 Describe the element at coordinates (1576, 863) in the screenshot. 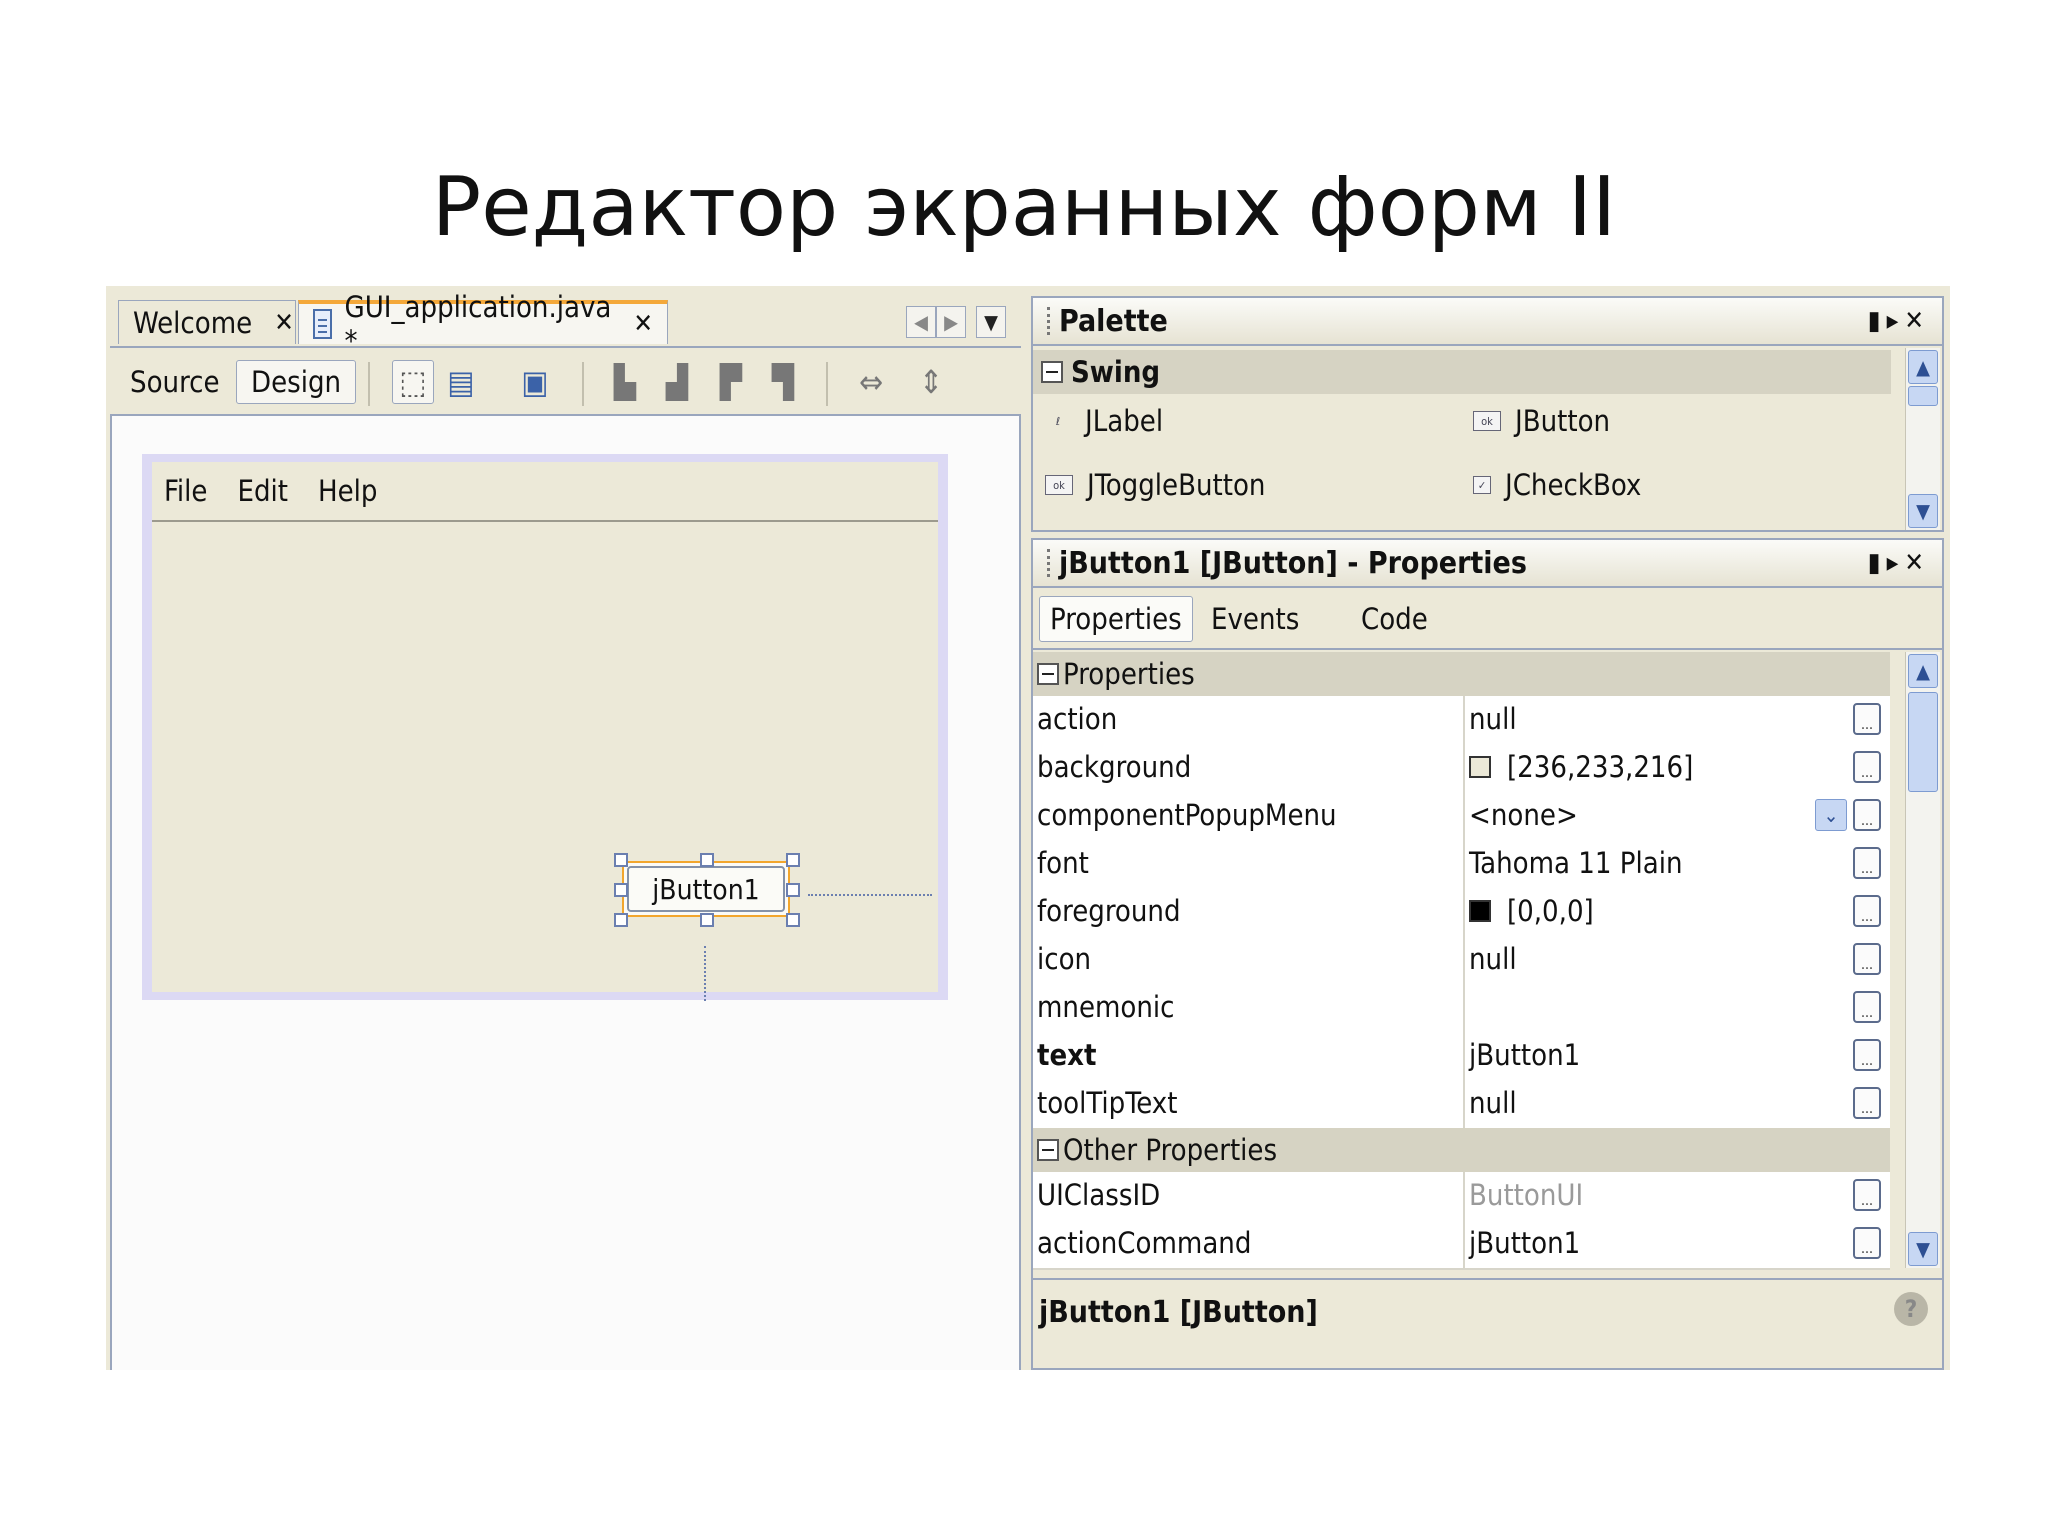

I see `property-value: Tahoma 11 Plain` at that location.